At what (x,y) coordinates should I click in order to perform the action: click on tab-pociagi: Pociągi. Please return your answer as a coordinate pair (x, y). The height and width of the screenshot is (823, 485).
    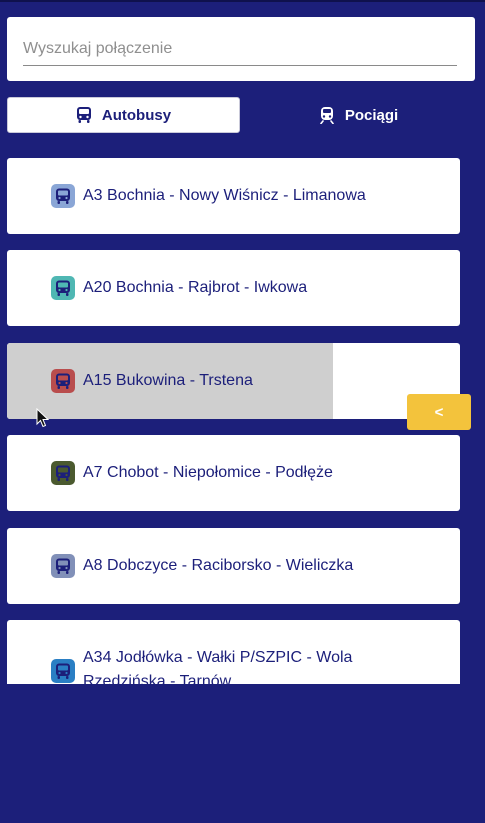
    Looking at the image, I should click on (358, 115).